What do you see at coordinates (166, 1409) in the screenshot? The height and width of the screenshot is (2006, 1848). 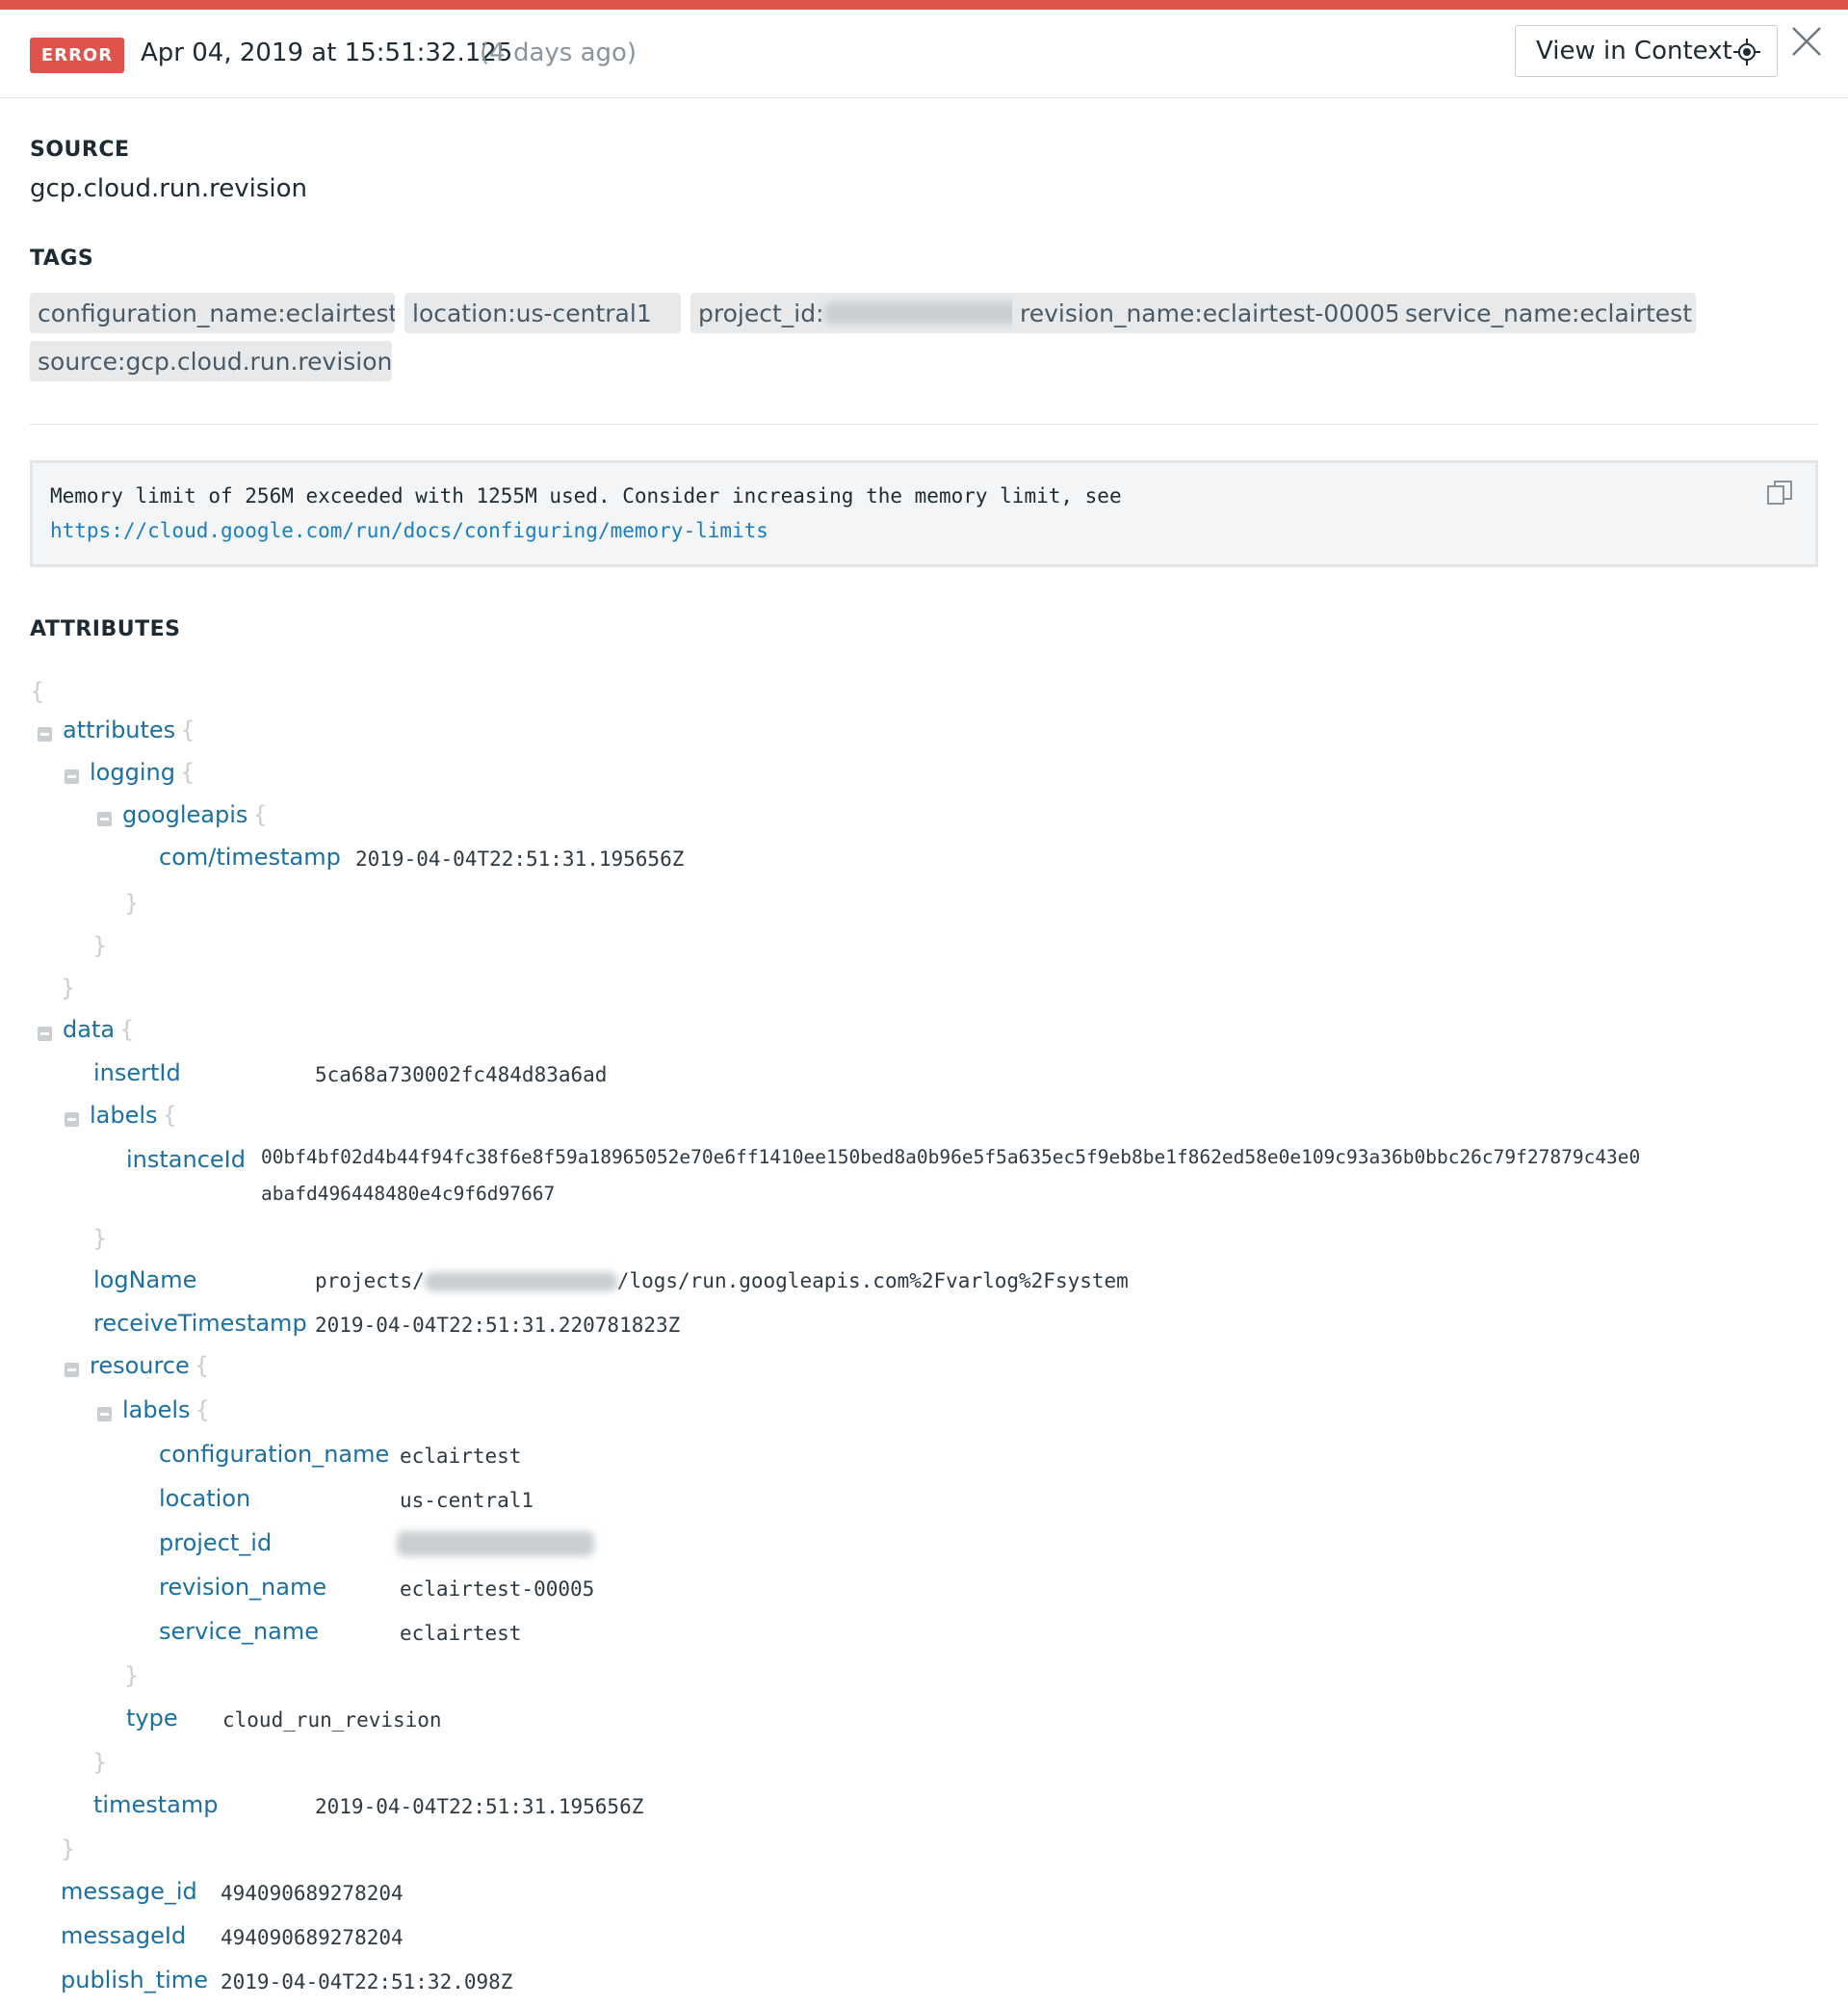 I see `tree-node-resource-labels: labels {` at bounding box center [166, 1409].